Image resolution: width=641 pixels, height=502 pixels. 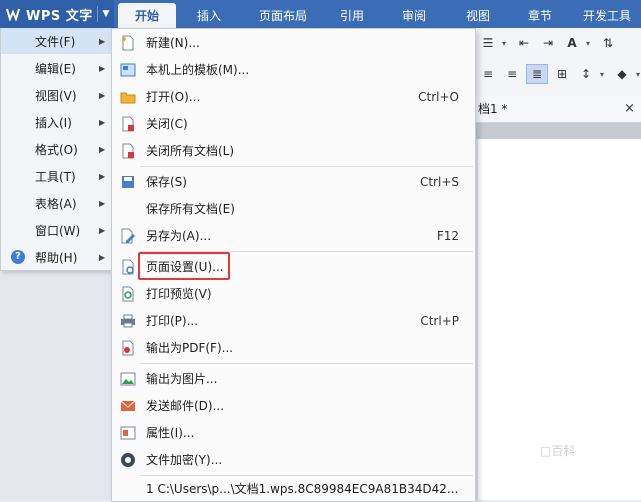 What do you see at coordinates (128, 97) in the screenshot?
I see `open-folder-icon` at bounding box center [128, 97].